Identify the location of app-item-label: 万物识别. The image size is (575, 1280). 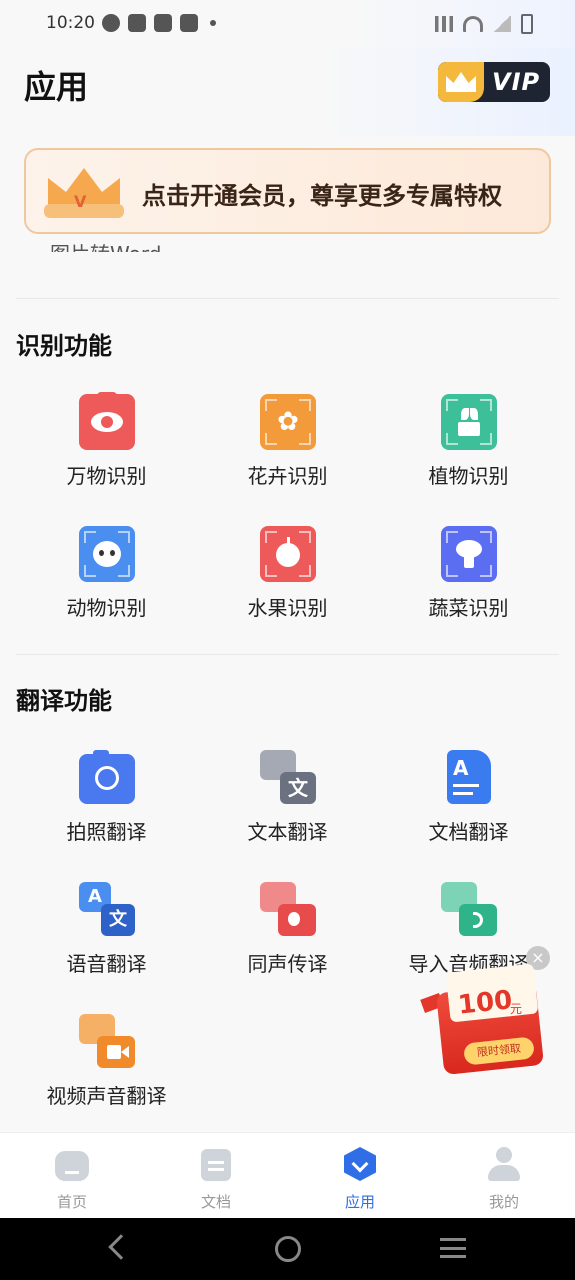
(106, 476).